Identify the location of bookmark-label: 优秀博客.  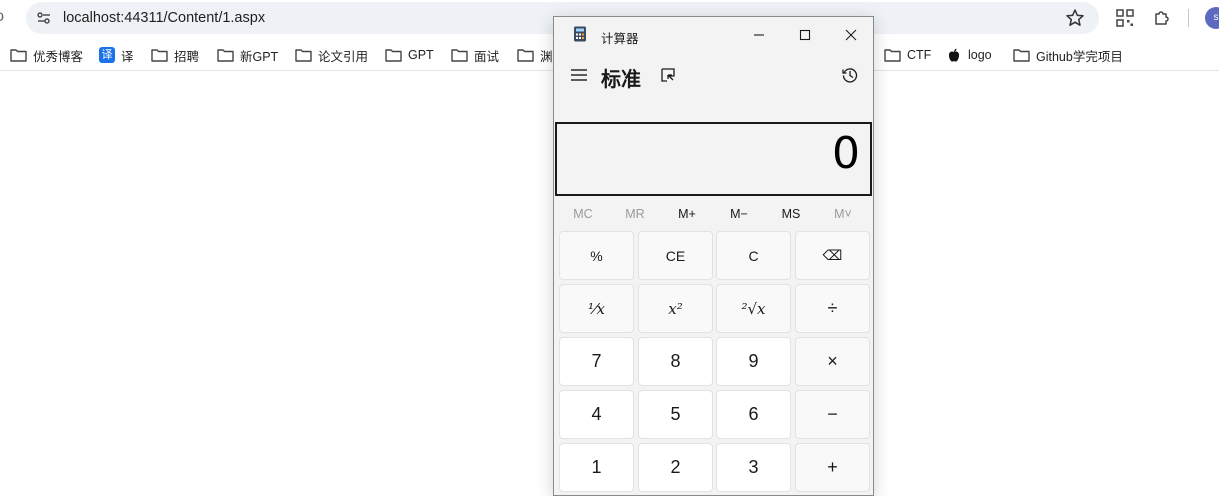
(58, 56).